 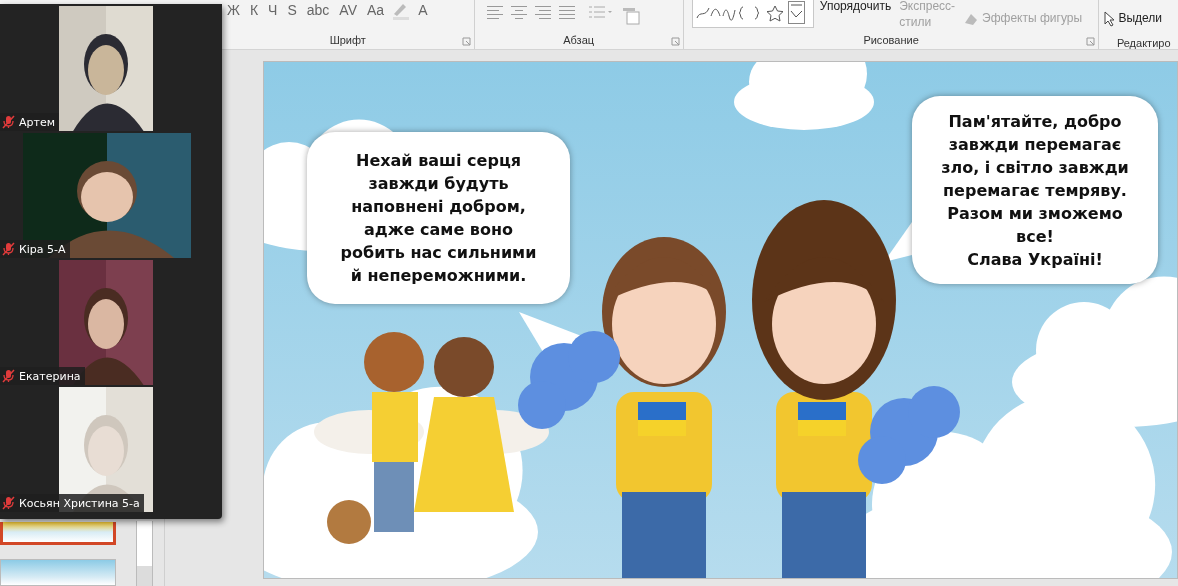 What do you see at coordinates (423, 10) in the screenshot?
I see `font-format-button: A` at bounding box center [423, 10].